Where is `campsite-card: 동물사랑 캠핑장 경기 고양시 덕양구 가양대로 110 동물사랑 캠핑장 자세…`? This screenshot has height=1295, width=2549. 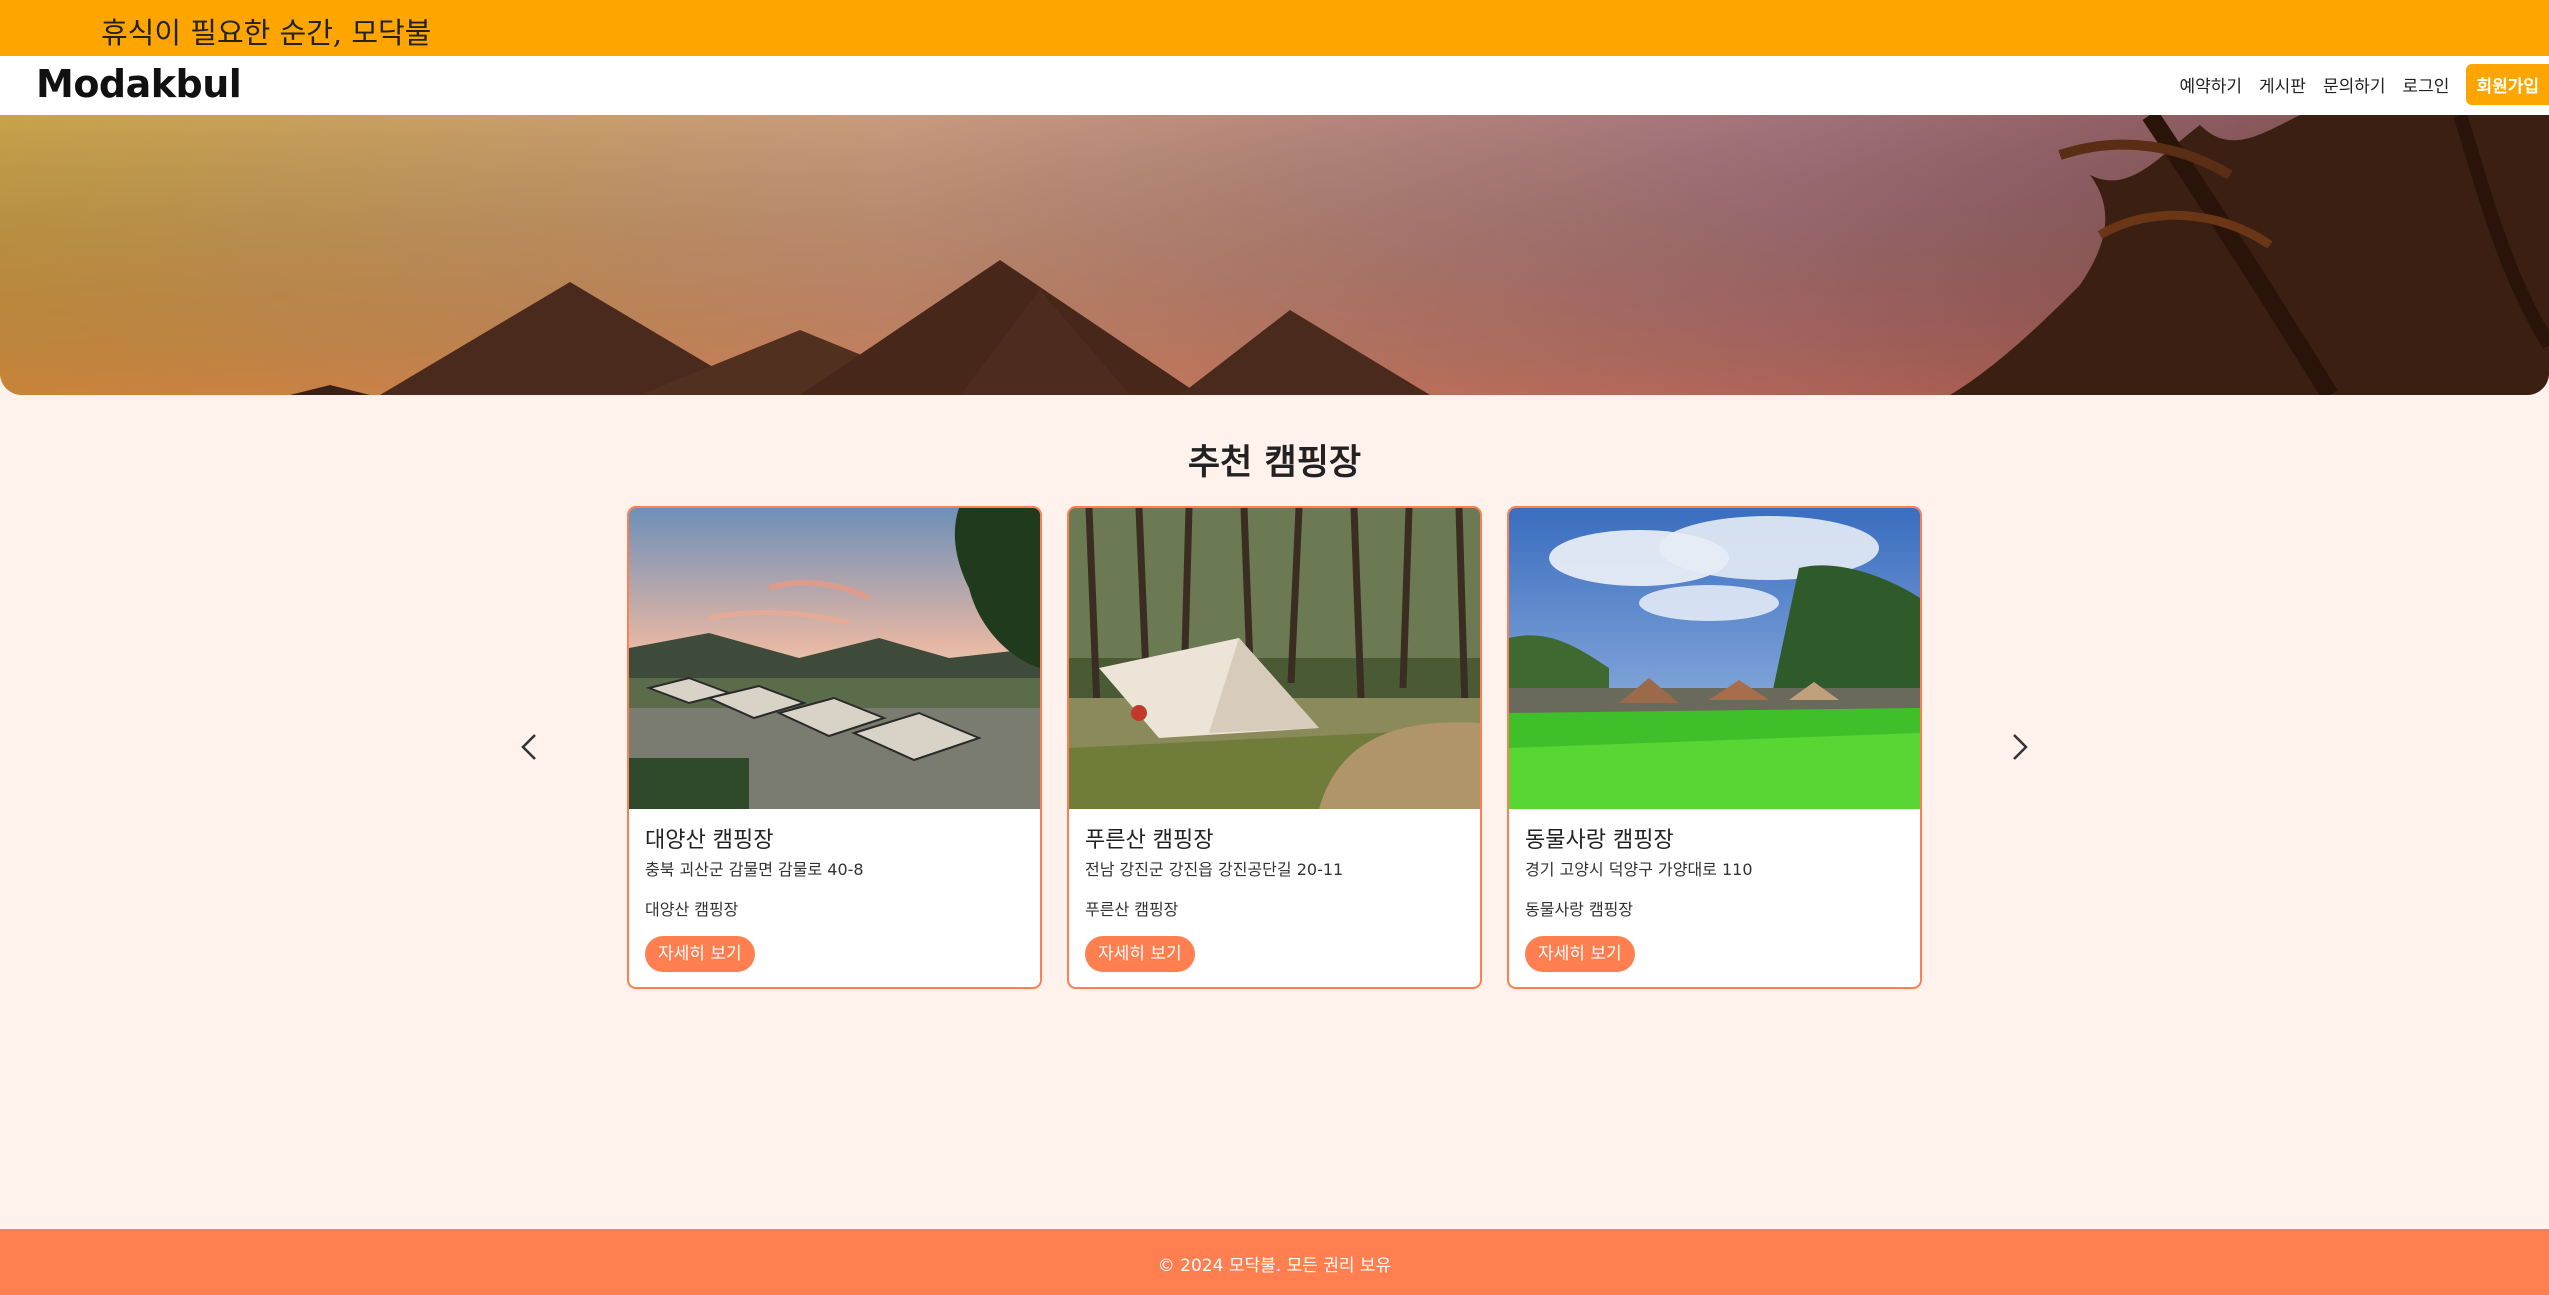
campsite-card: 동물사랑 캠핑장 경기 고양시 덕양구 가양대로 110 동물사랑 캠핑장 자세… is located at coordinates (1714, 747).